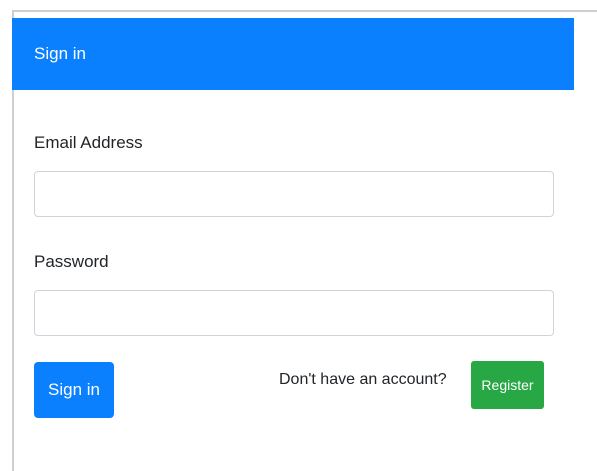 The height and width of the screenshot is (471, 597). I want to click on card-title: Sign in, so click(60, 53).